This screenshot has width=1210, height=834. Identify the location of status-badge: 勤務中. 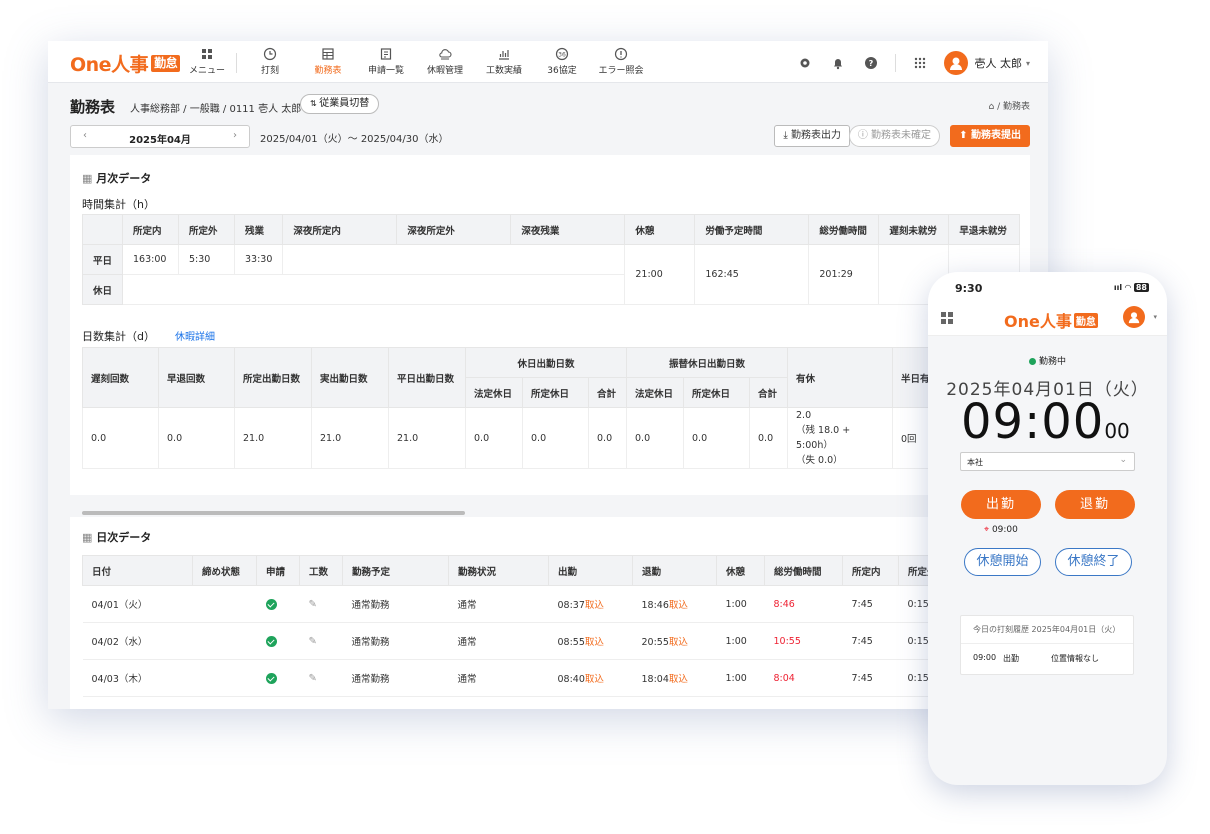
(1047, 360).